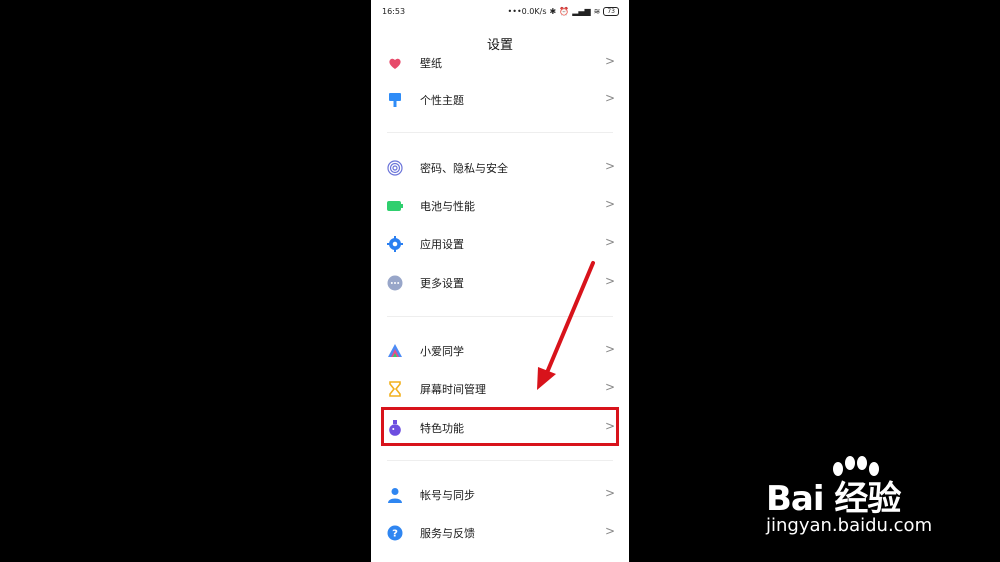 This screenshot has height=562, width=1000. I want to click on watermark-brand: Bai 经验, so click(833, 499).